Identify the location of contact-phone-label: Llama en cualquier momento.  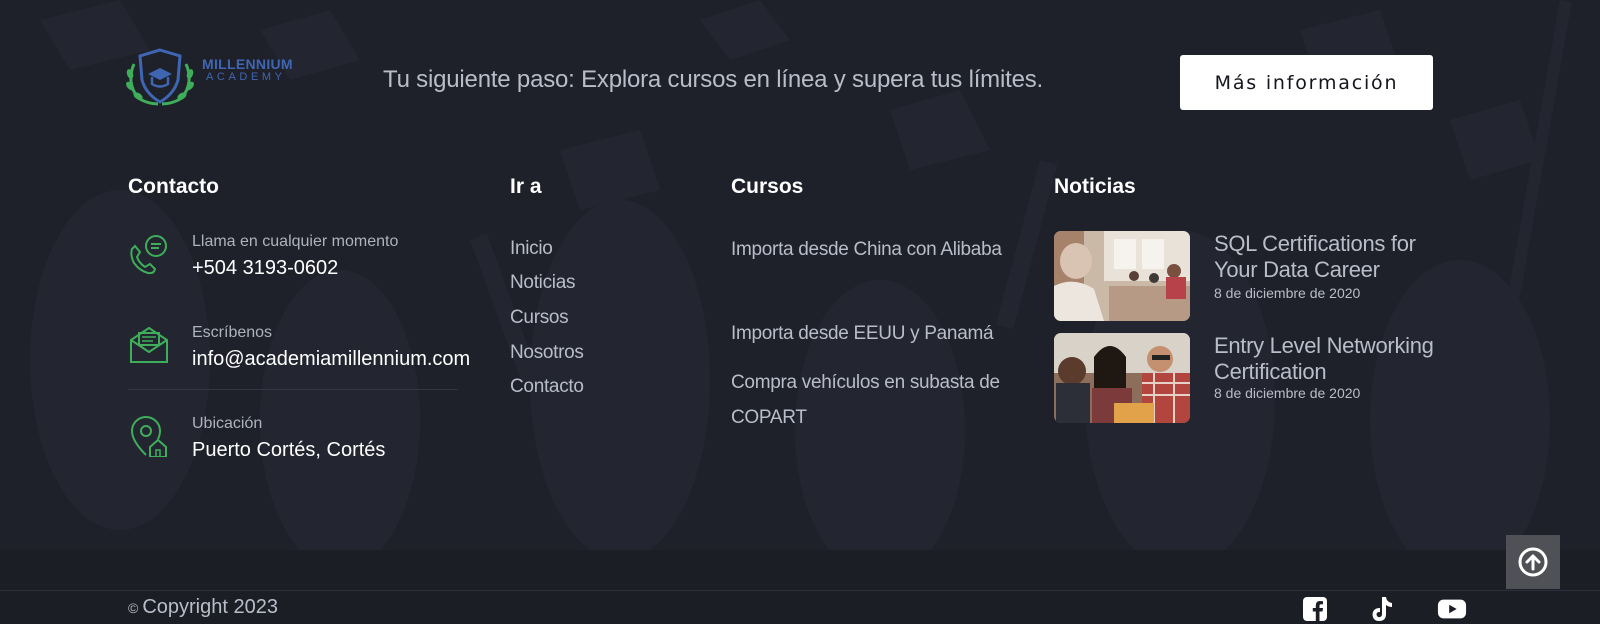
(295, 241).